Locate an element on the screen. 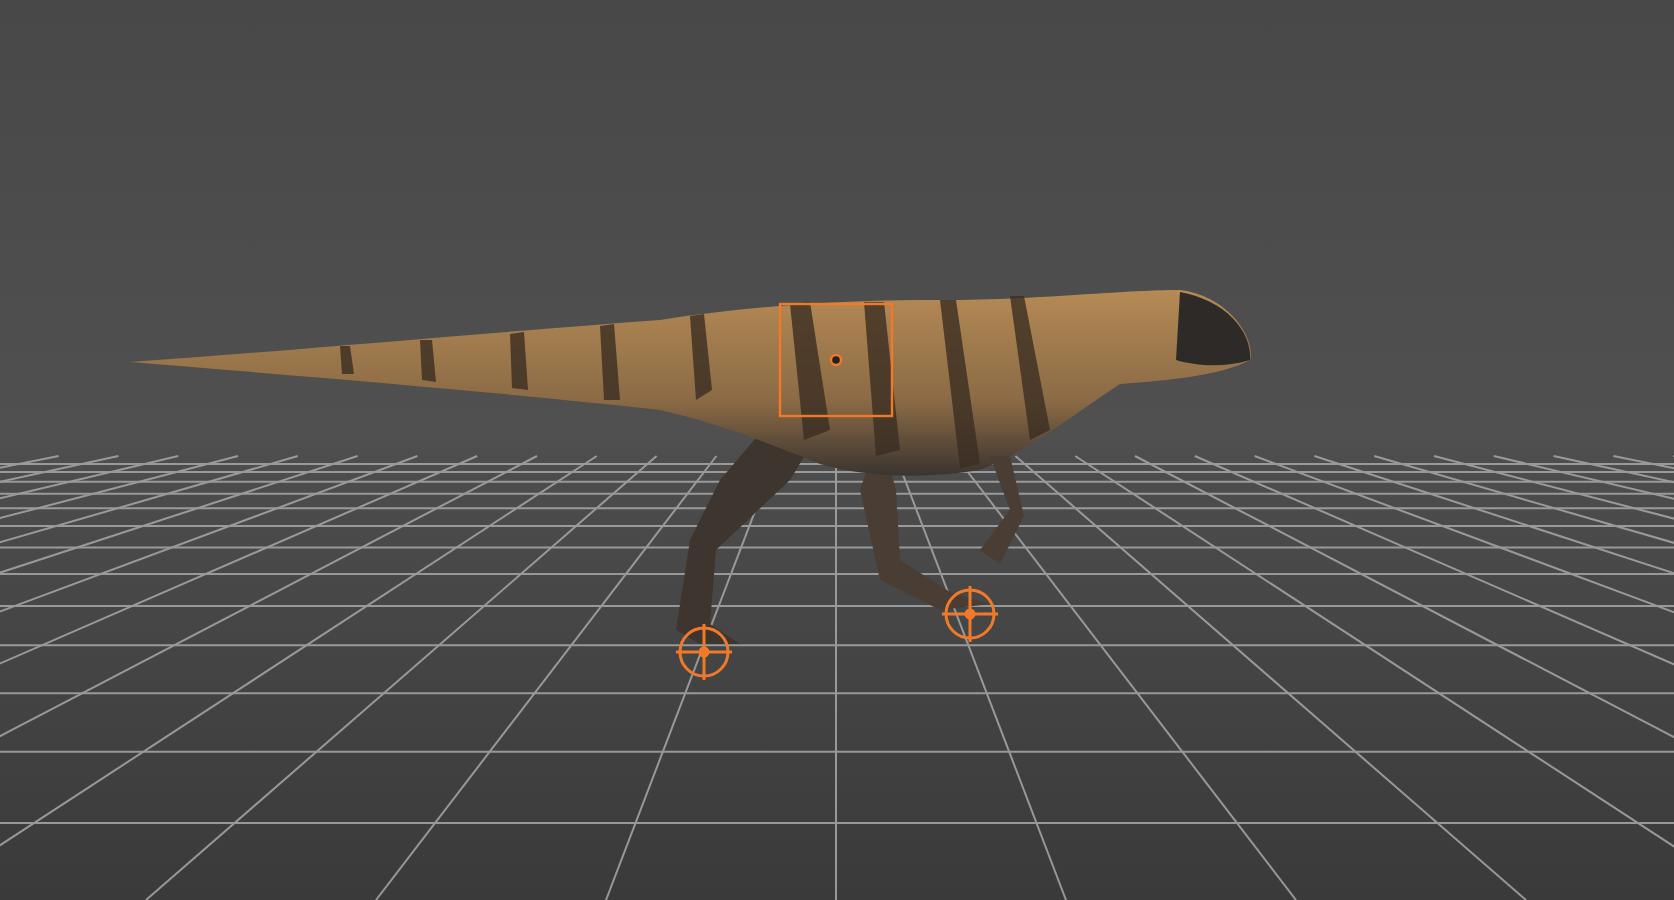 Image resolution: width=1674 pixels, height=900 pixels. rig-box-handle is located at coordinates (836, 360).